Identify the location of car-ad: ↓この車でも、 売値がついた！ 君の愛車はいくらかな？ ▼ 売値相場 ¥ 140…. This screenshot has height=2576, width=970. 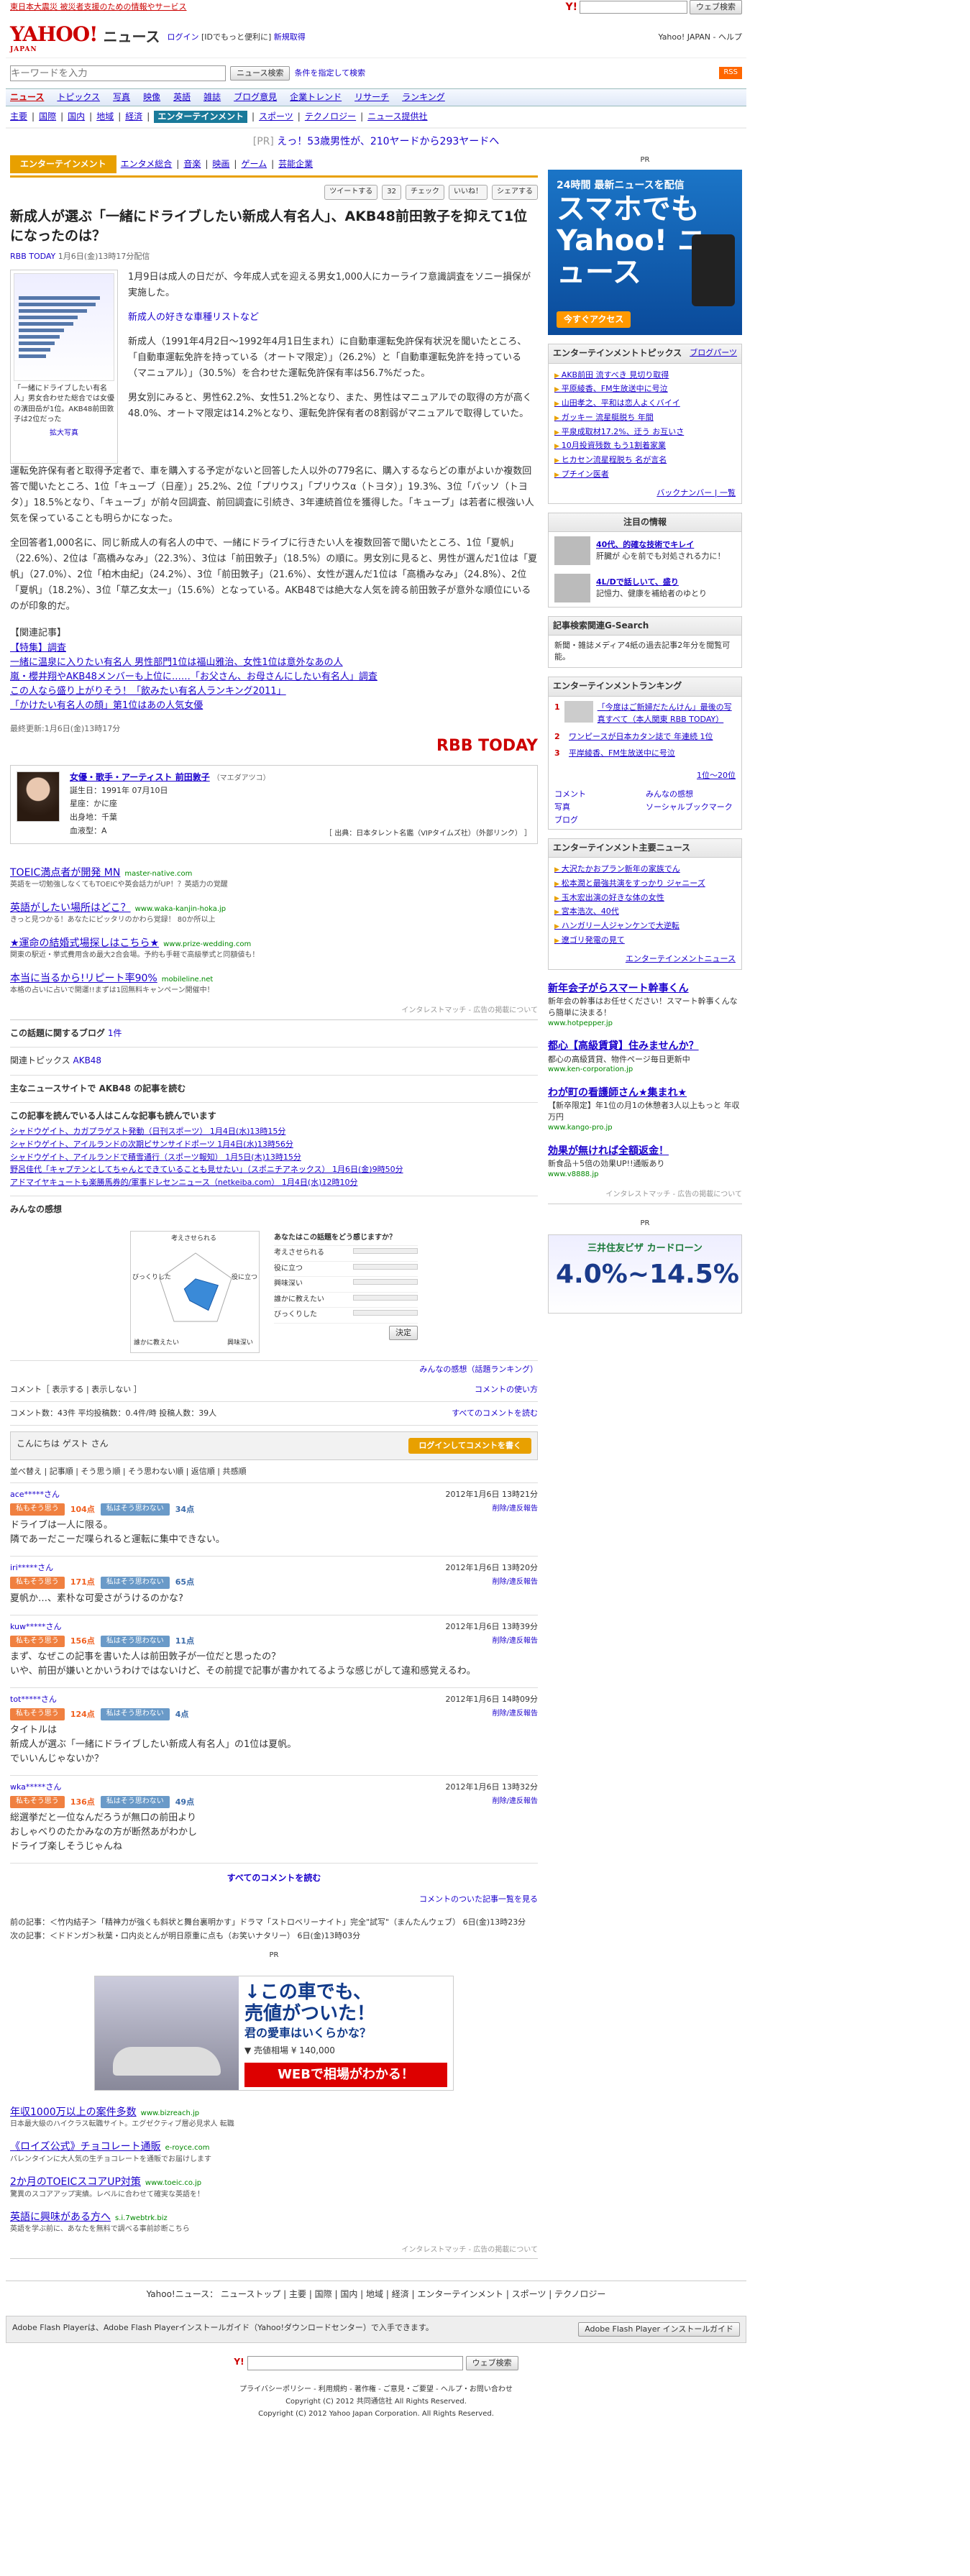
(274, 2033).